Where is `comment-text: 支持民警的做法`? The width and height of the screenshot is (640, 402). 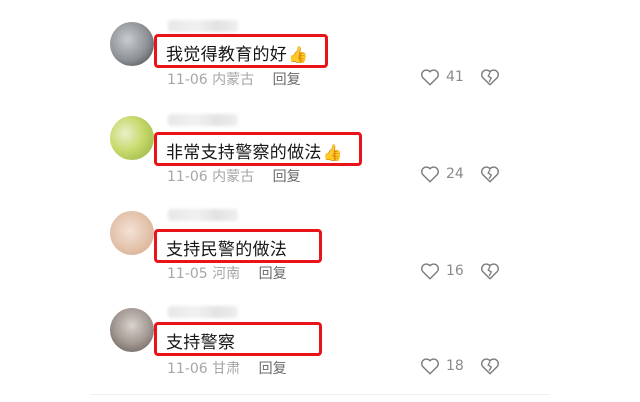 comment-text: 支持民警的做法 is located at coordinates (226, 247).